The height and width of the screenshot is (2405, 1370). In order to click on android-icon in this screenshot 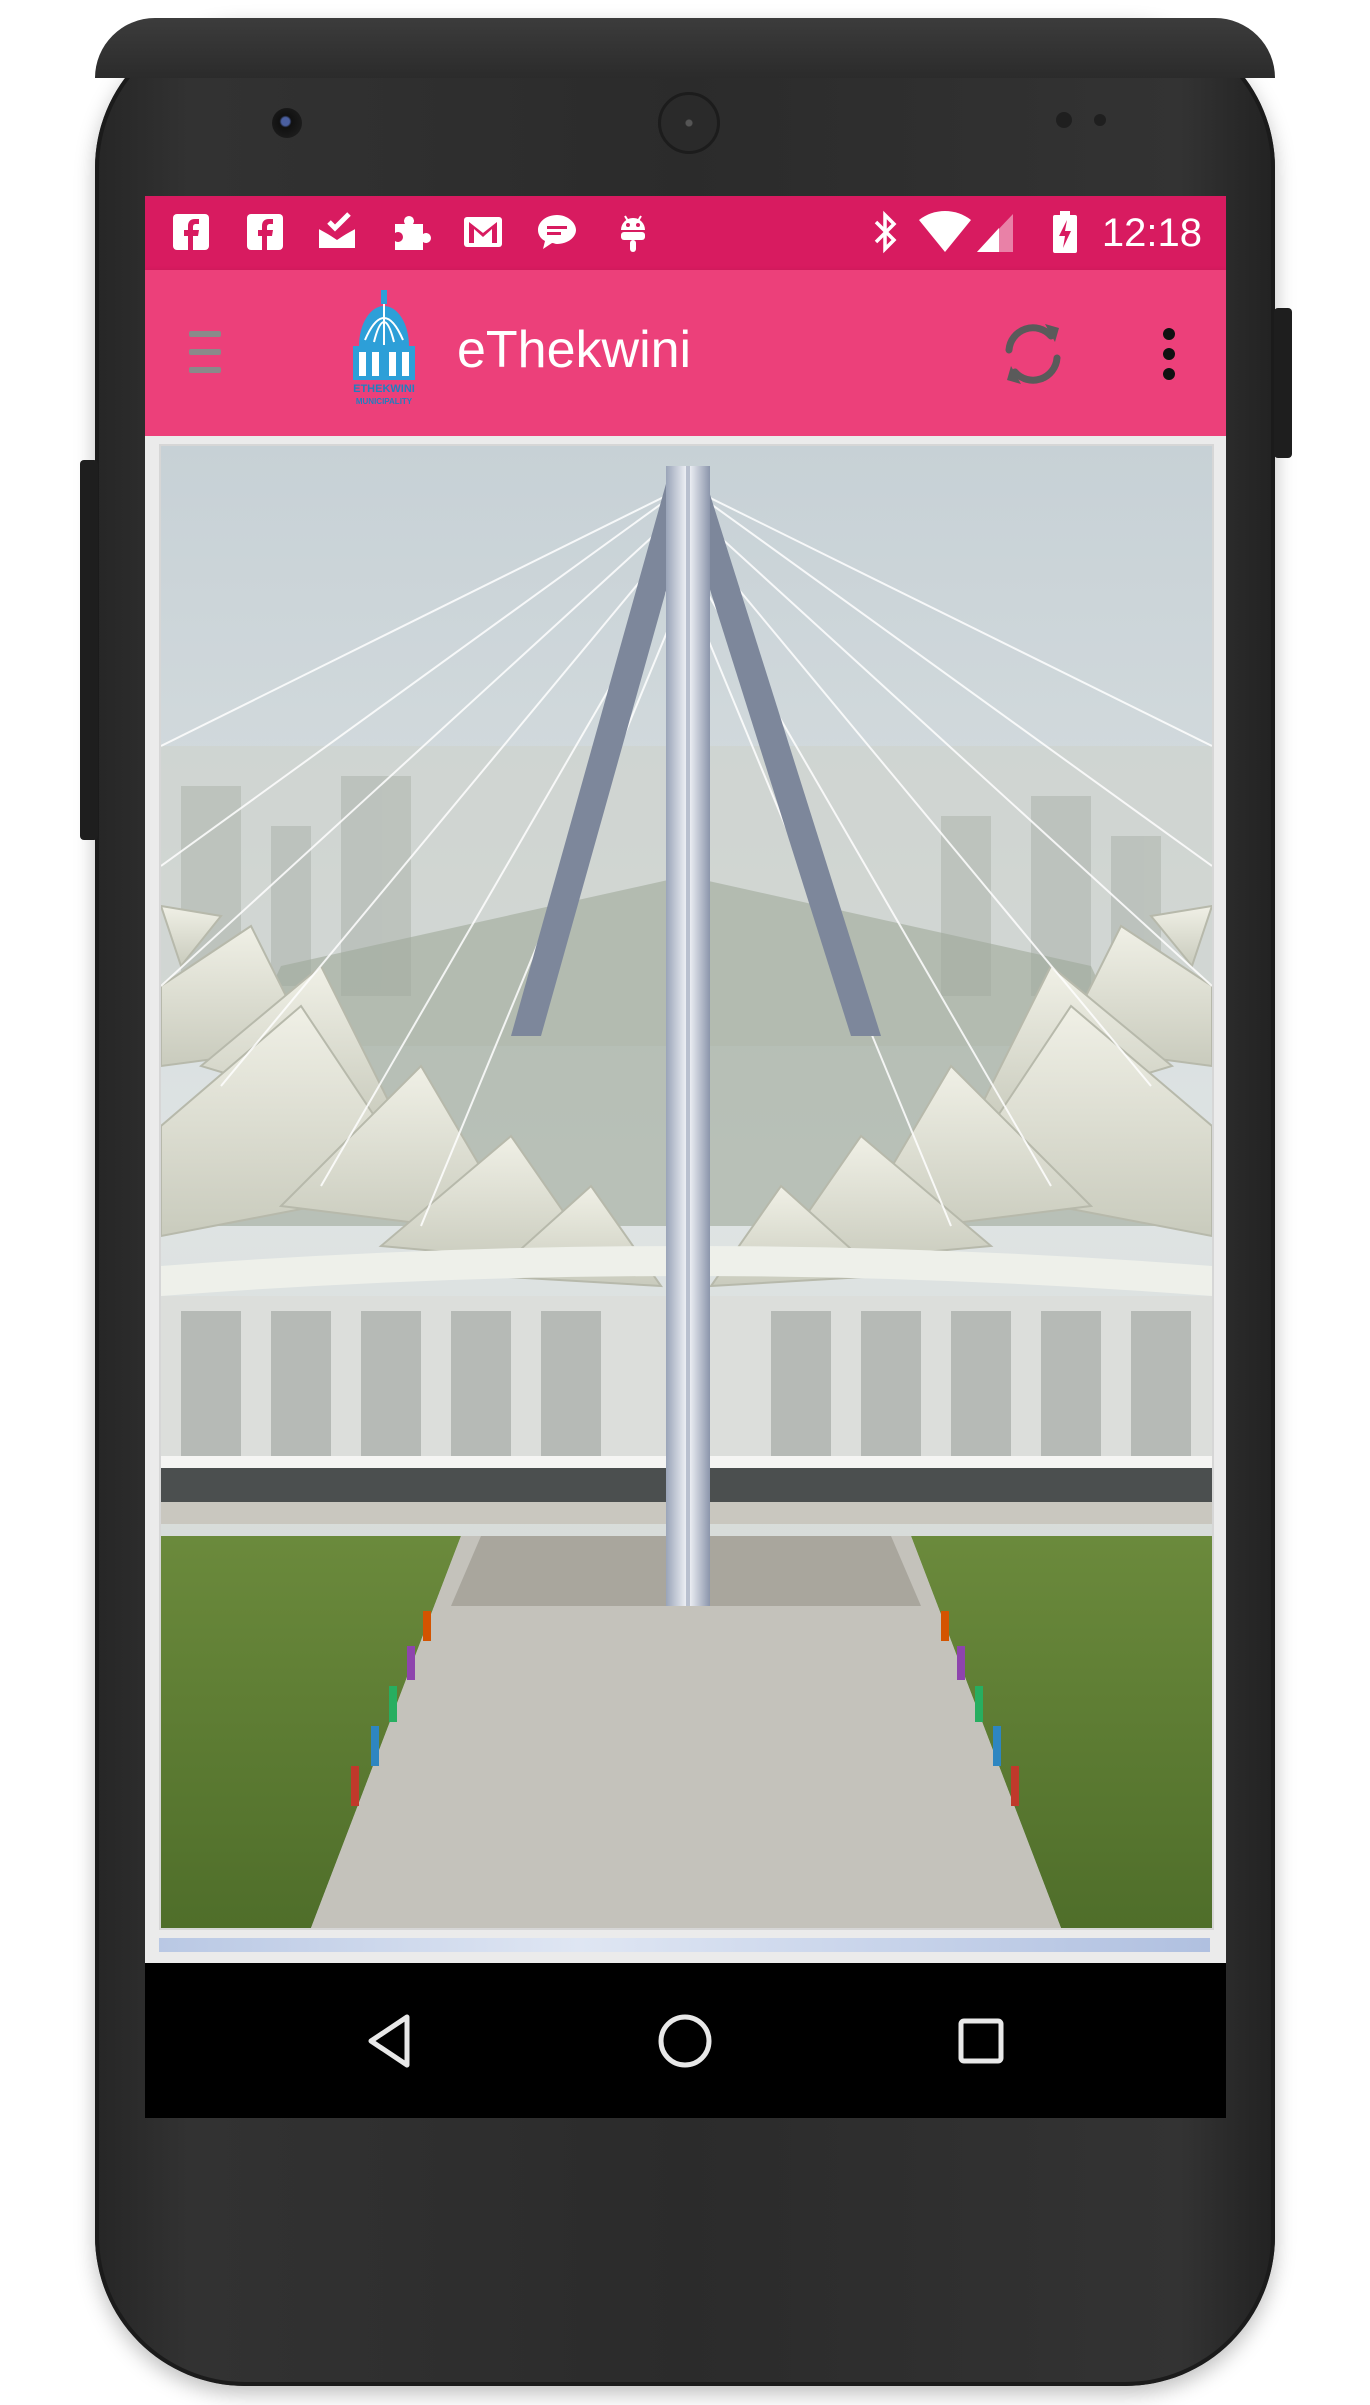, I will do `click(633, 232)`.